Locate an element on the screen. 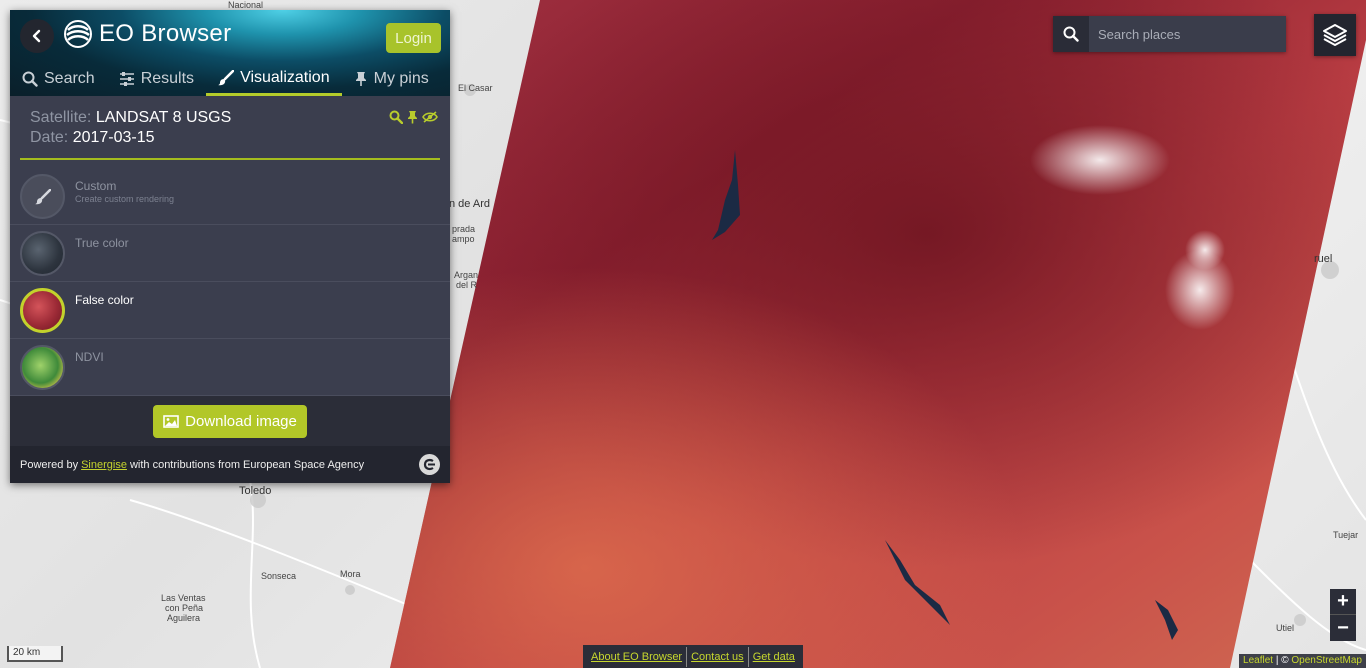 Image resolution: width=1366 pixels, height=668 pixels. viz-item-true-color: True color is located at coordinates (230, 253).